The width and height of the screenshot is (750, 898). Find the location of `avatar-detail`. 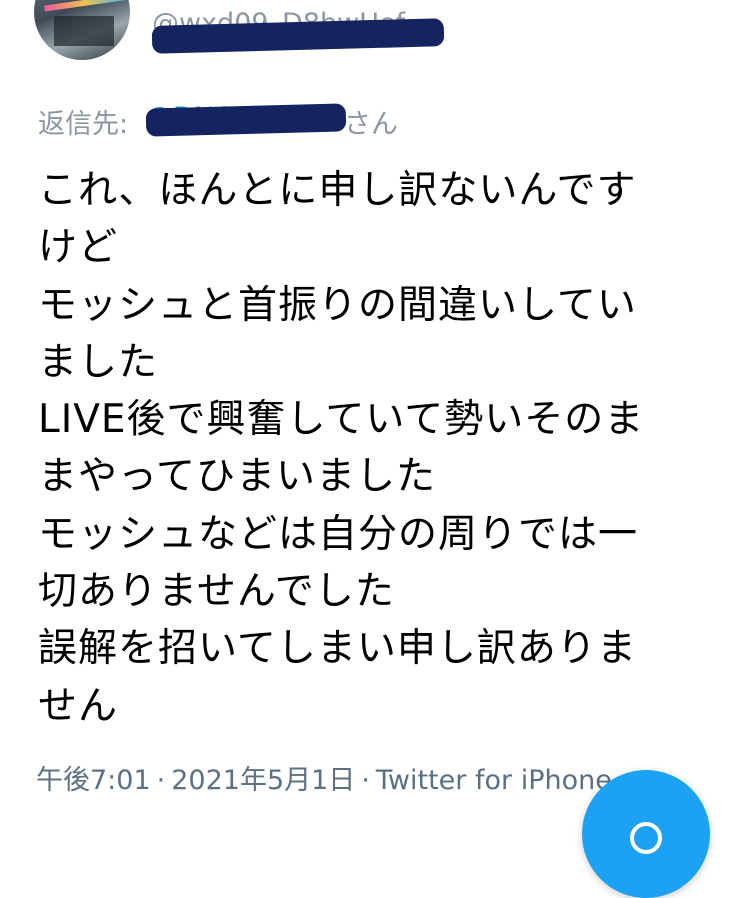

avatar-detail is located at coordinates (84, 31).